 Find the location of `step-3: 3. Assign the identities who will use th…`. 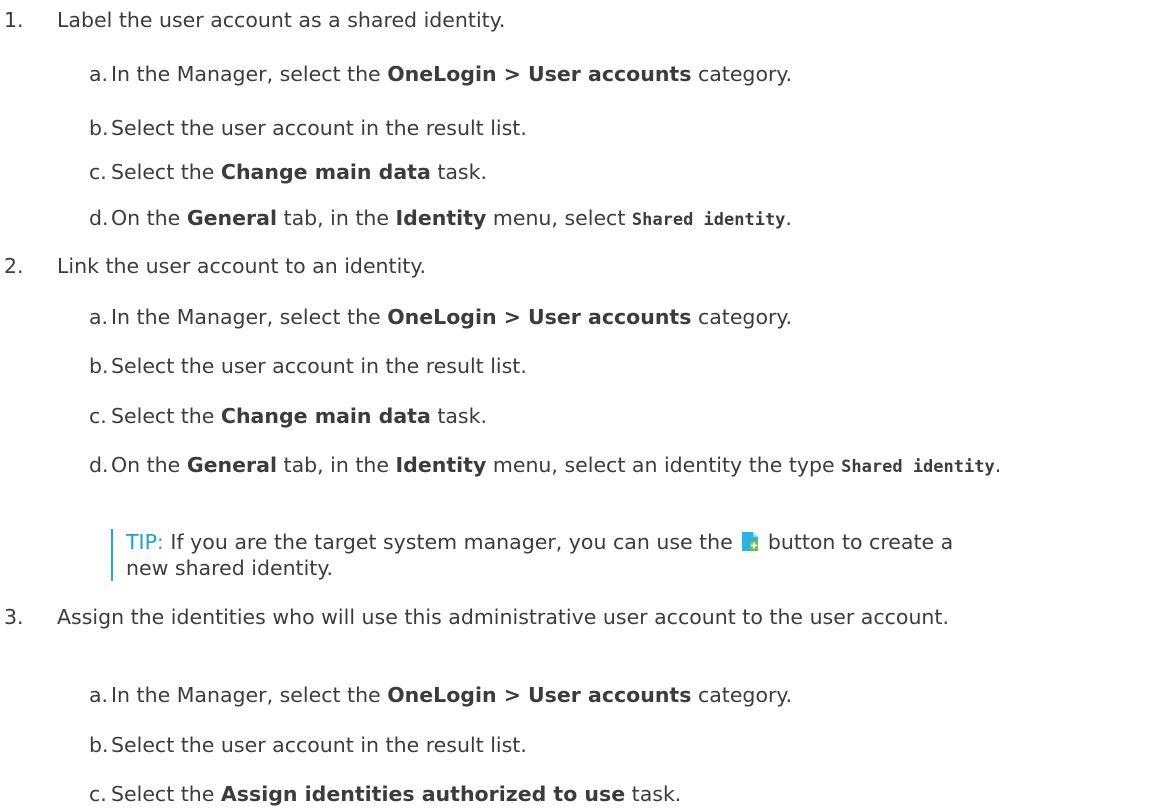

step-3: 3. Assign the identities who will use th… is located at coordinates (587, 617).